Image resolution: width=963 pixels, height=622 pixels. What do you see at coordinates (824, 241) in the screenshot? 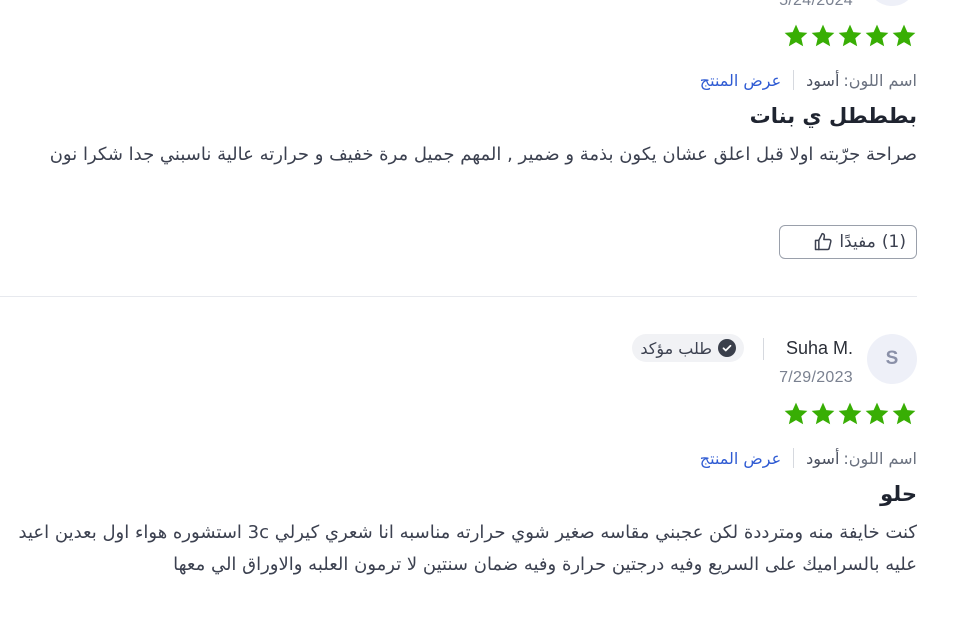
I see `thumbs-up-icon` at bounding box center [824, 241].